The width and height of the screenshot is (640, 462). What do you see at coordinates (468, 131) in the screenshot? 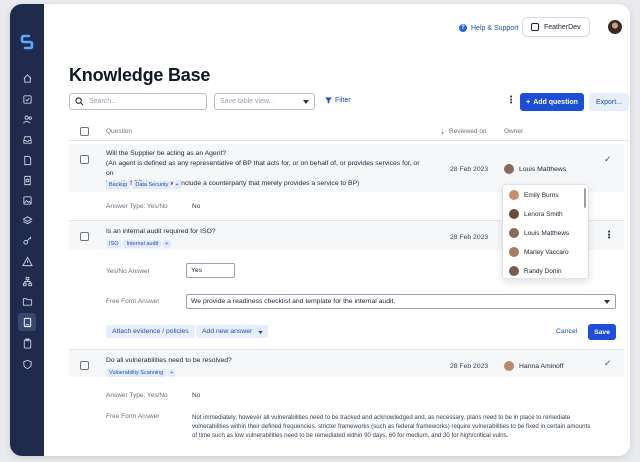
I see `column-reviewed-on: Reviewed on` at bounding box center [468, 131].